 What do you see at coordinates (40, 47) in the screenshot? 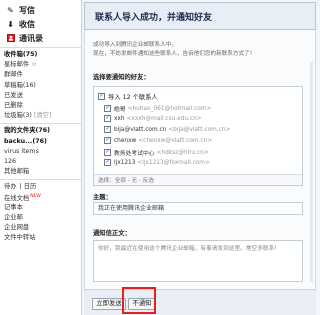
I see `divider` at bounding box center [40, 47].